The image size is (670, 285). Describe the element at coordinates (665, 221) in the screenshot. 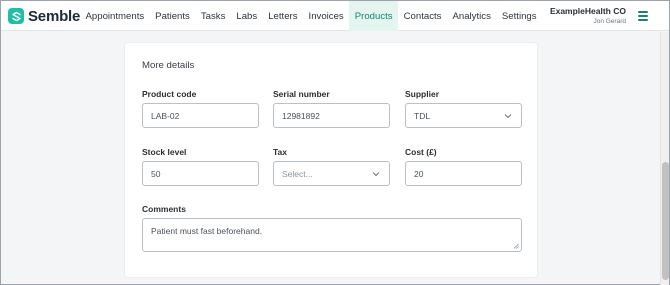

I see `scrollbar-thumb` at that location.